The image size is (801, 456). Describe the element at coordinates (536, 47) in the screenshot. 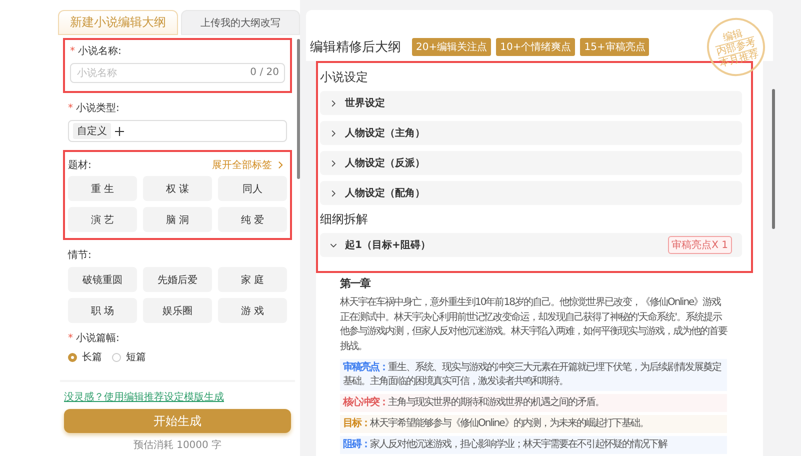

I see `feature-badge: 10+个情绪爽点` at that location.